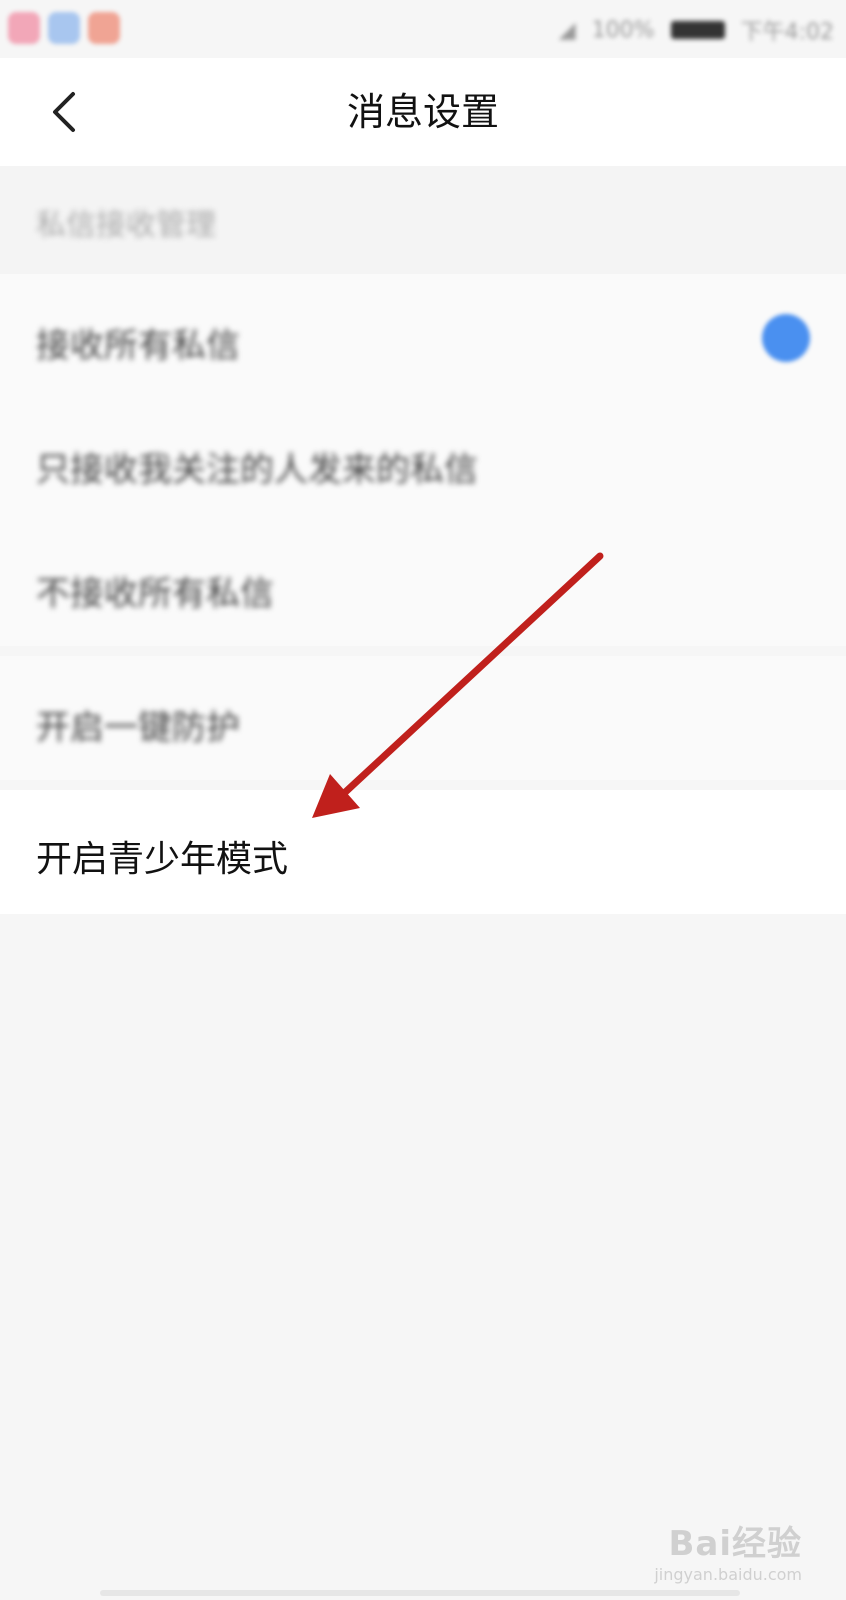 This screenshot has height=1600, width=846. I want to click on option-receive-all: 接收所有私信, so click(423, 336).